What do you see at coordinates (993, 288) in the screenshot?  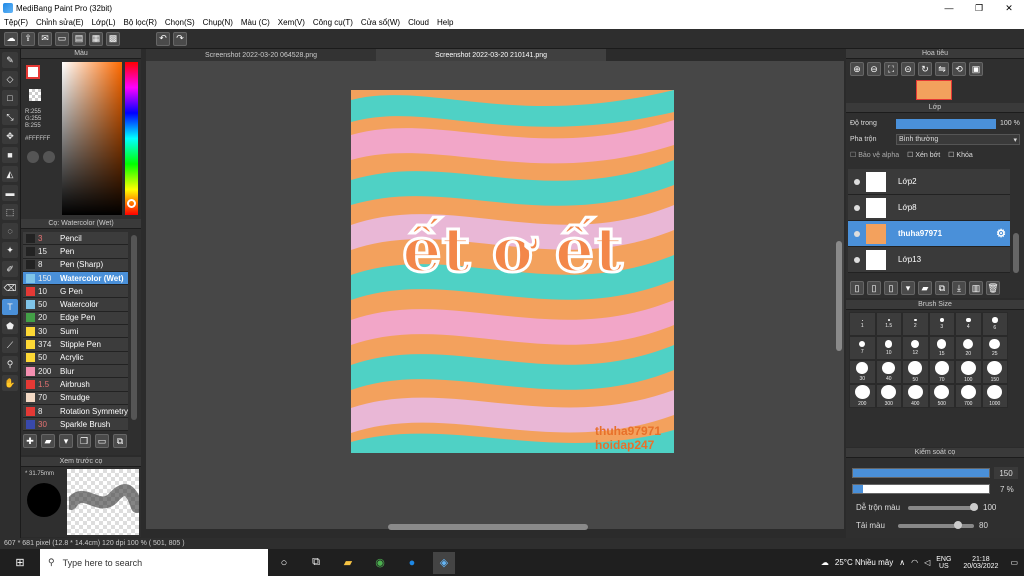 I see `trash-icon: 🗑` at bounding box center [993, 288].